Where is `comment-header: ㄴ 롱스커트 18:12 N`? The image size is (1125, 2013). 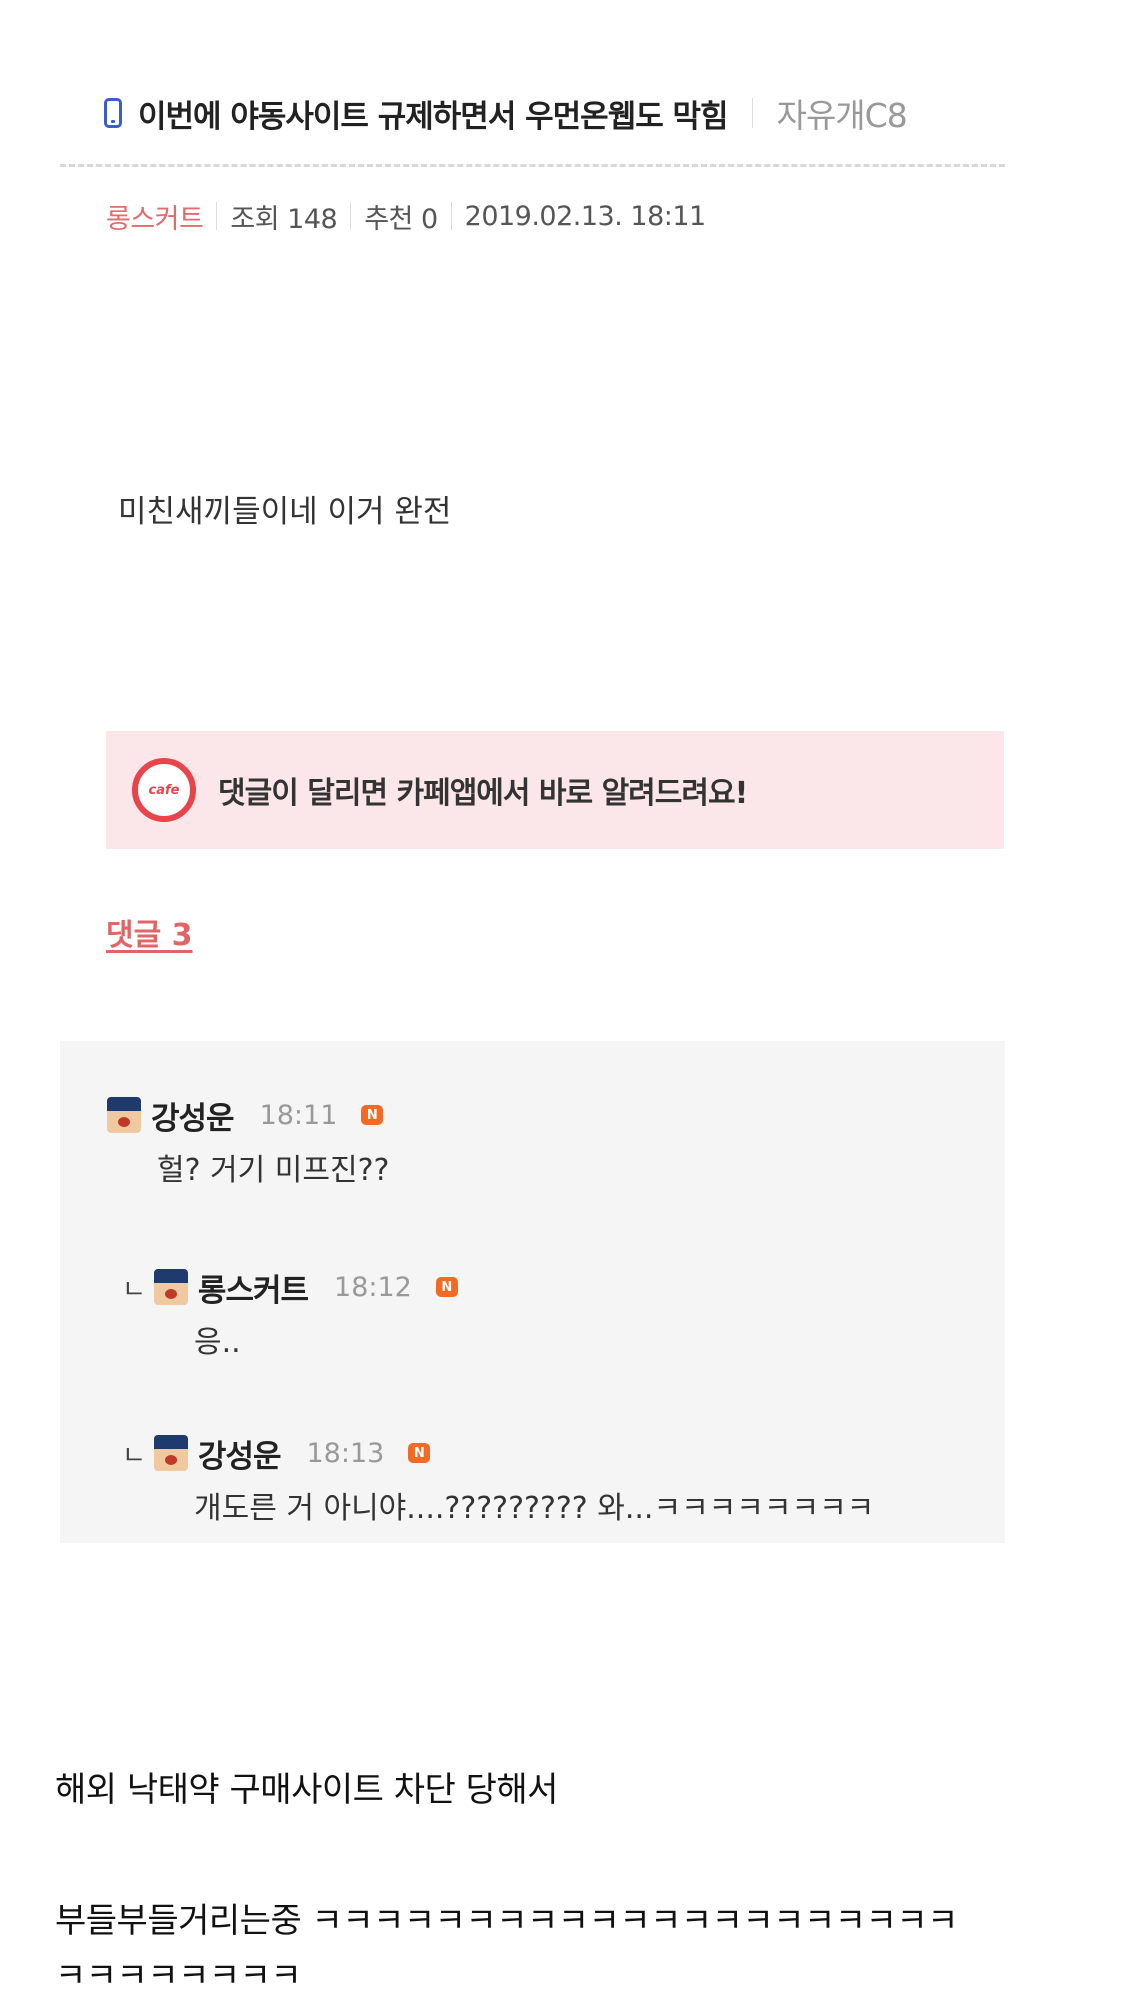 comment-header: ㄴ 롱스커트 18:12 N is located at coordinates (290, 1287).